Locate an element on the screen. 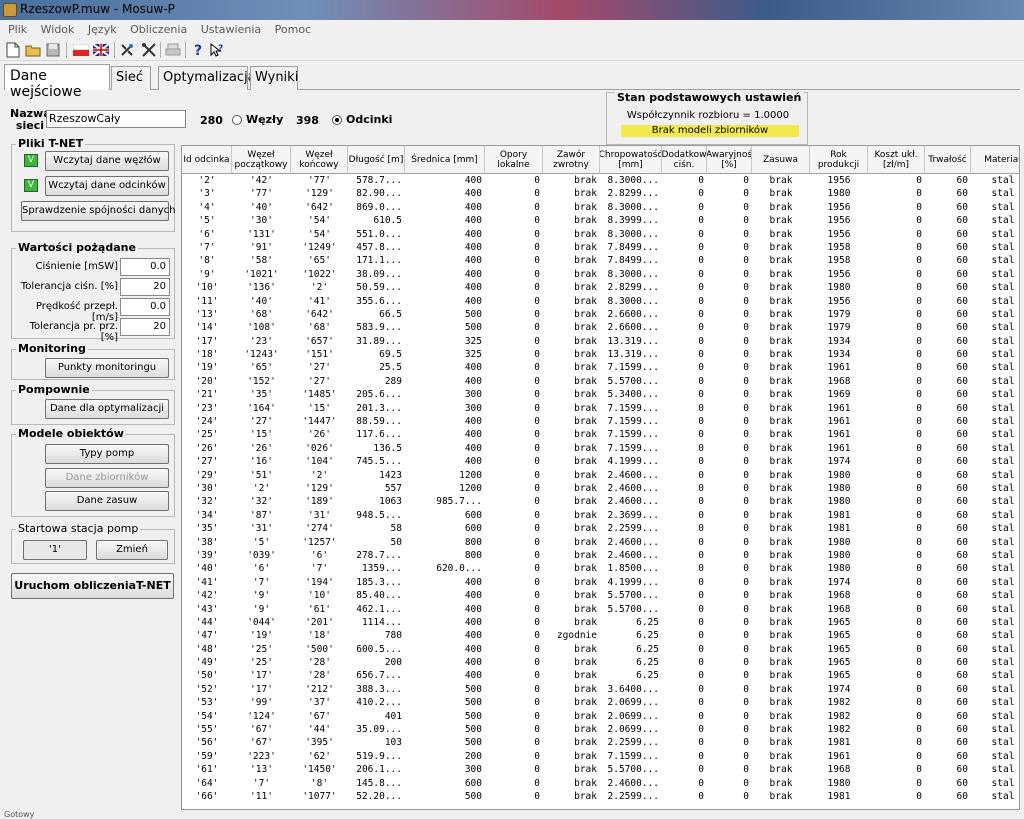  table-cell: '66' is located at coordinates (207, 796).